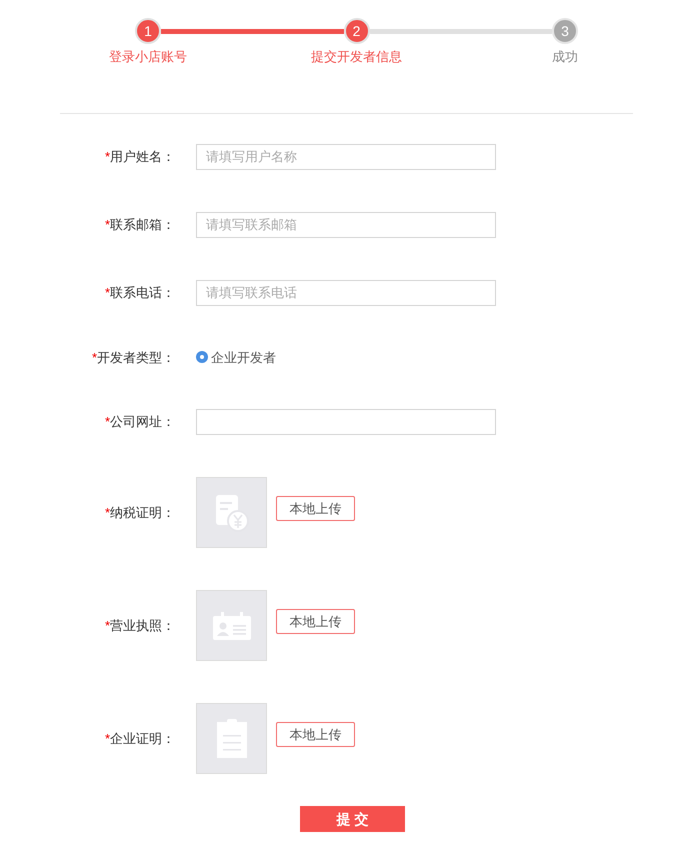  What do you see at coordinates (139, 739) in the screenshot?
I see `field-label: *企业证明：` at bounding box center [139, 739].